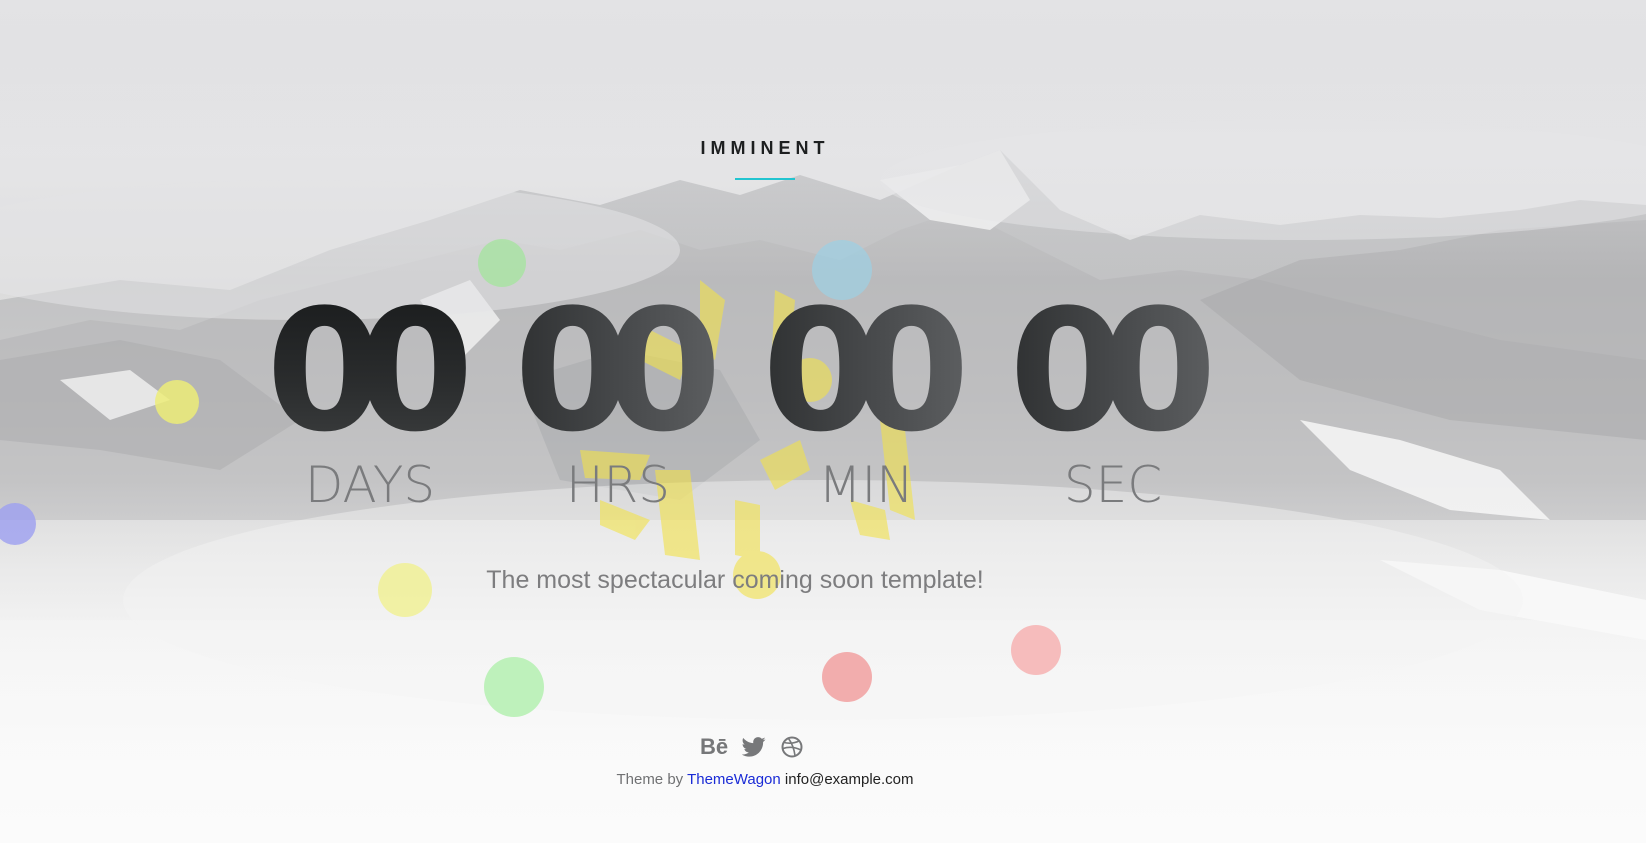 This screenshot has height=843, width=1646. I want to click on countdown-days: 00 DAYS, so click(370, 399).